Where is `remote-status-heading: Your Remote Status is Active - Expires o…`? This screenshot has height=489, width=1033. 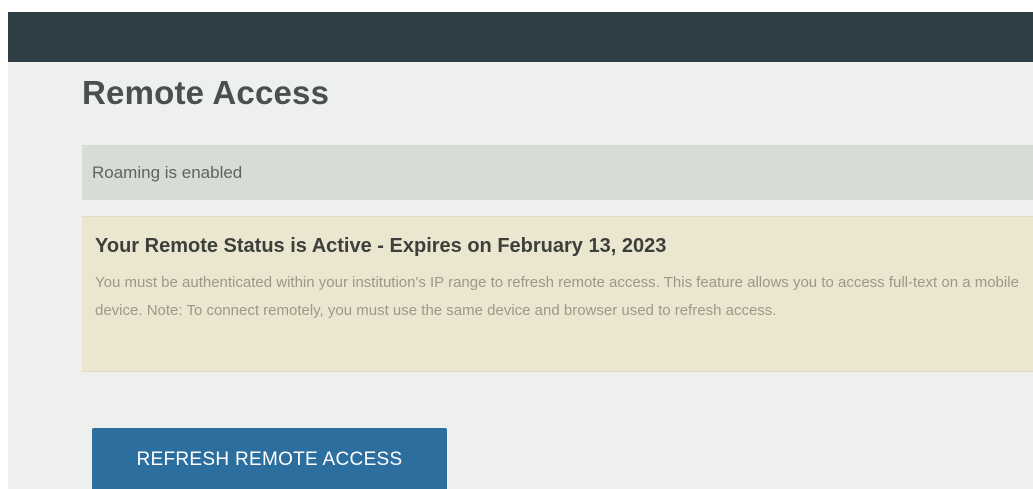
remote-status-heading: Your Remote Status is Active - Expires o… is located at coordinates (381, 246).